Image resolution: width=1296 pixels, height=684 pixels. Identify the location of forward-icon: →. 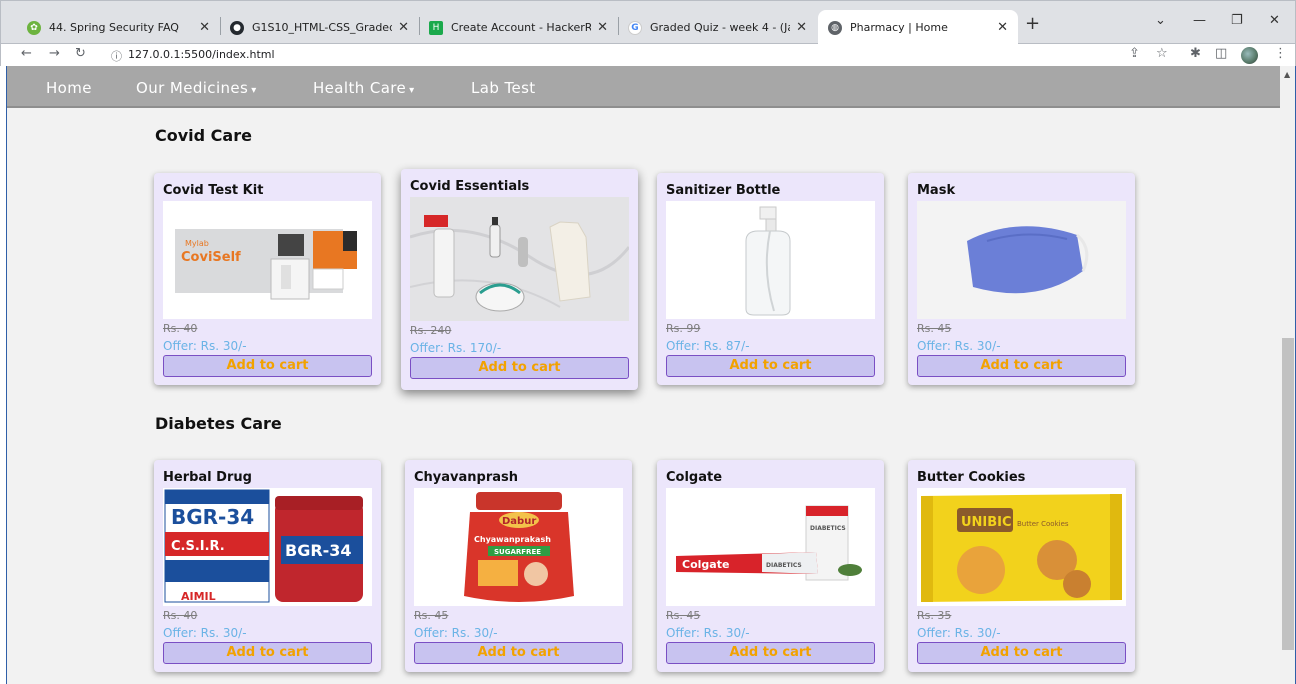
(54, 53).